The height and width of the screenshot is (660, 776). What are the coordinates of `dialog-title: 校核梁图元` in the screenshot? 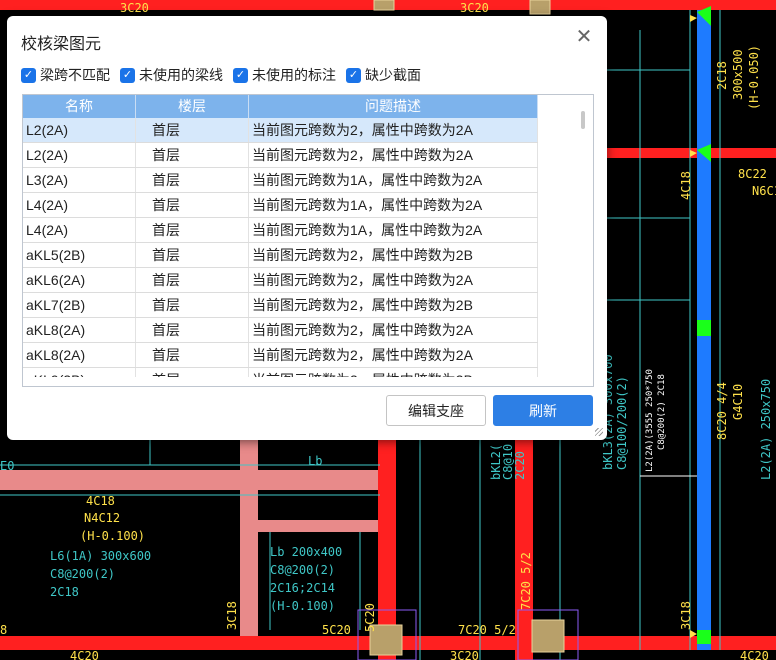 It's located at (61, 44).